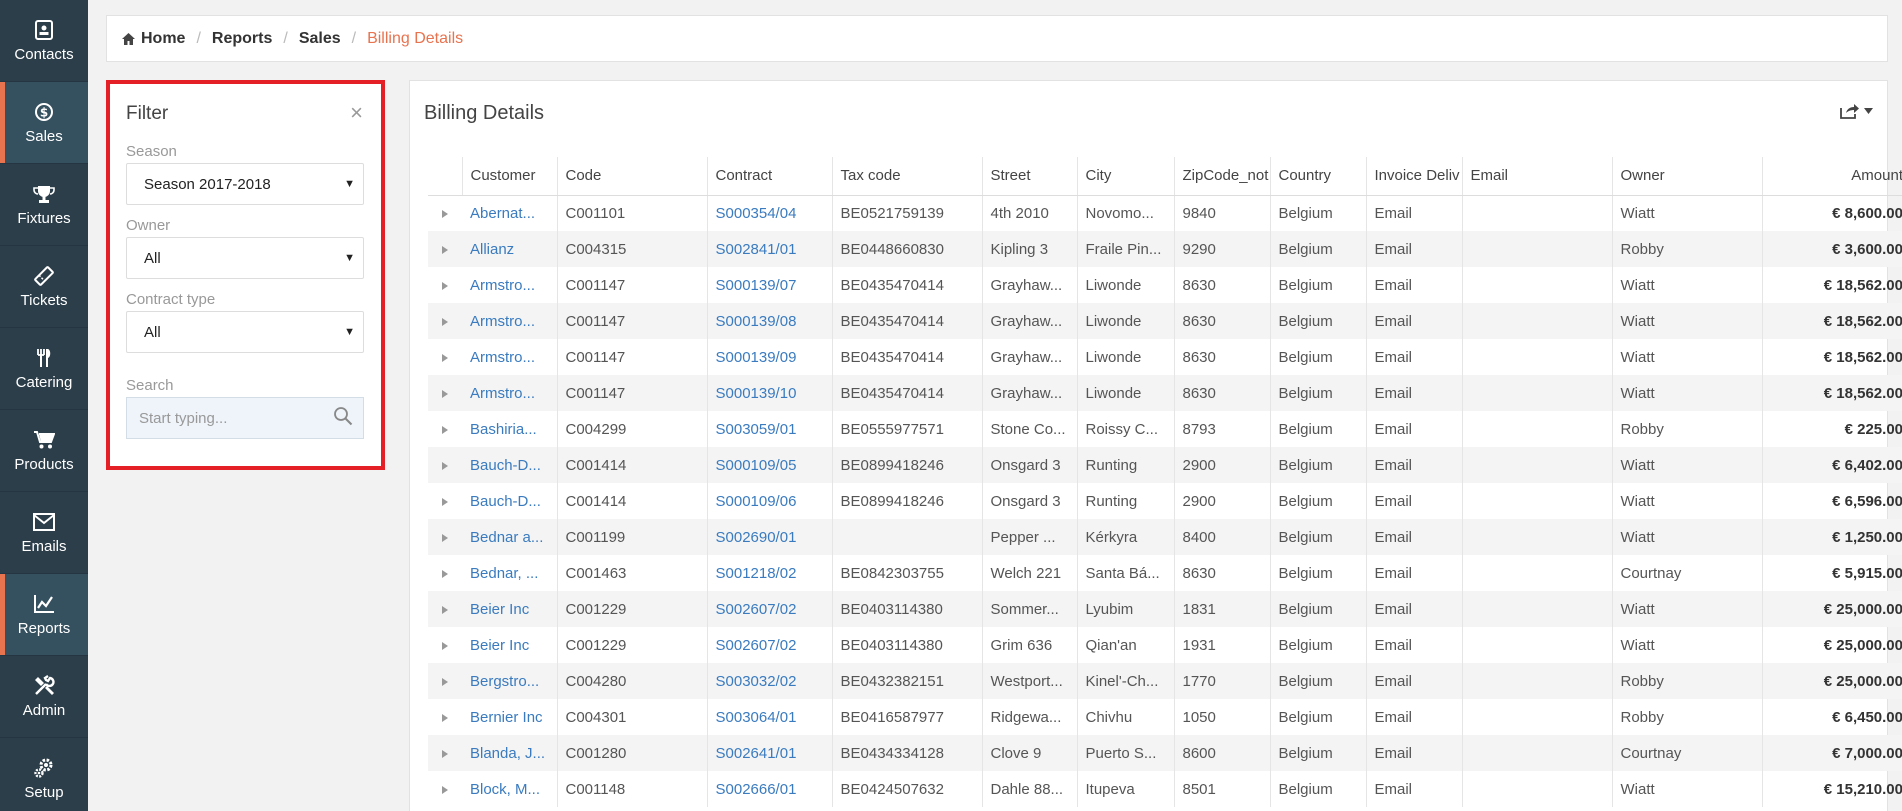  I want to click on search-input, so click(234, 418).